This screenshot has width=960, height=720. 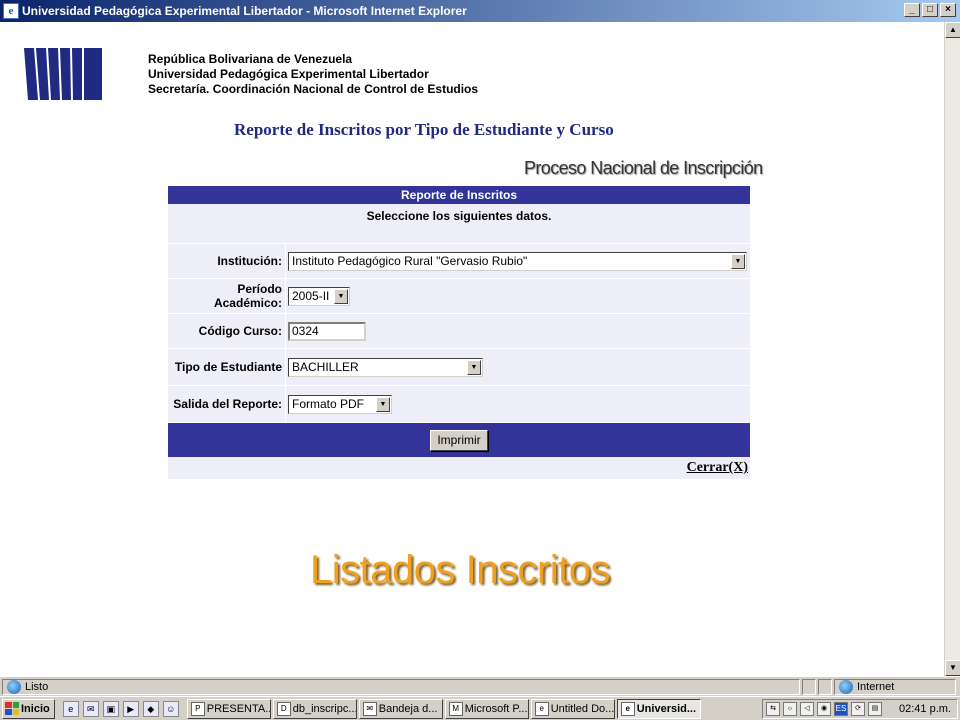 I want to click on periodo-label-line2: Académico:, so click(x=247, y=303).